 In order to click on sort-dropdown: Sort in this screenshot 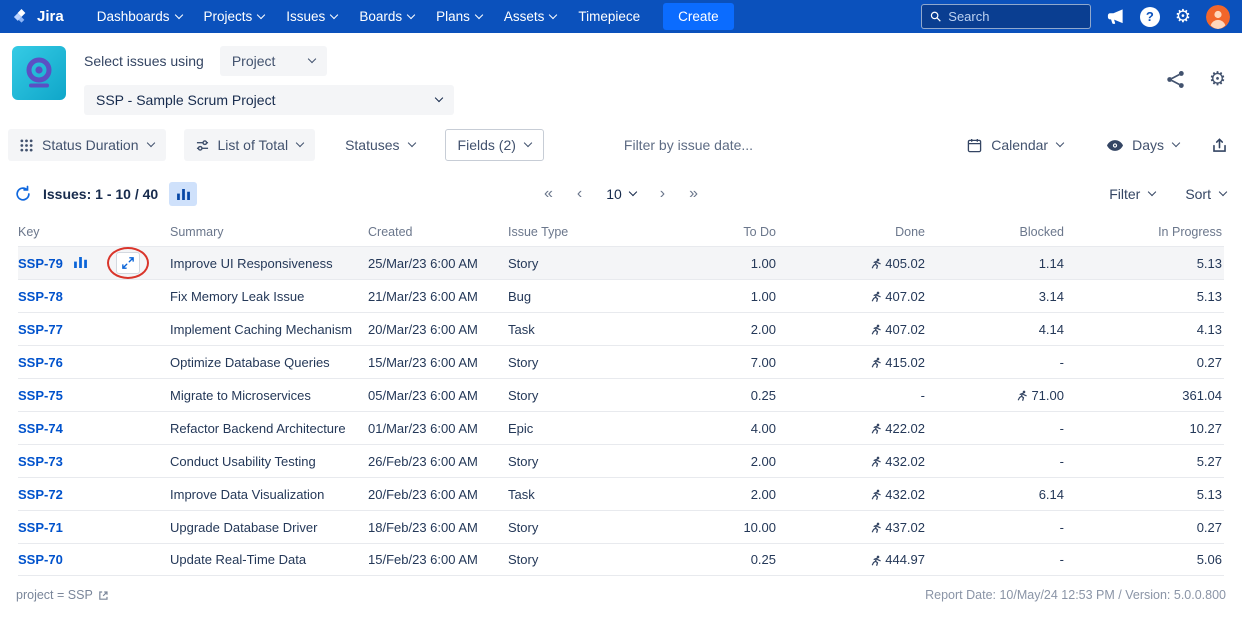, I will do `click(1205, 194)`.